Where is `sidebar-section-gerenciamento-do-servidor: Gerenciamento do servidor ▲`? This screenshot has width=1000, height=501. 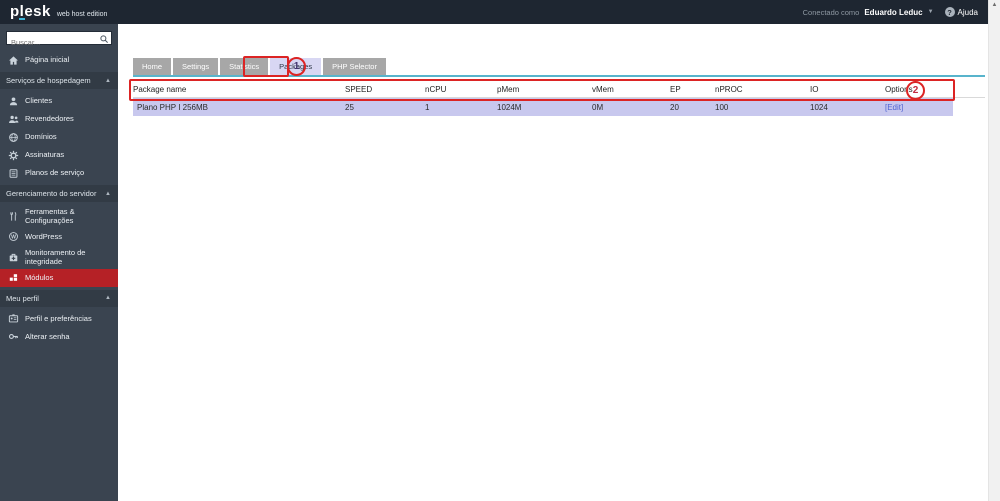 sidebar-section-gerenciamento-do-servidor: Gerenciamento do servidor ▲ is located at coordinates (59, 193).